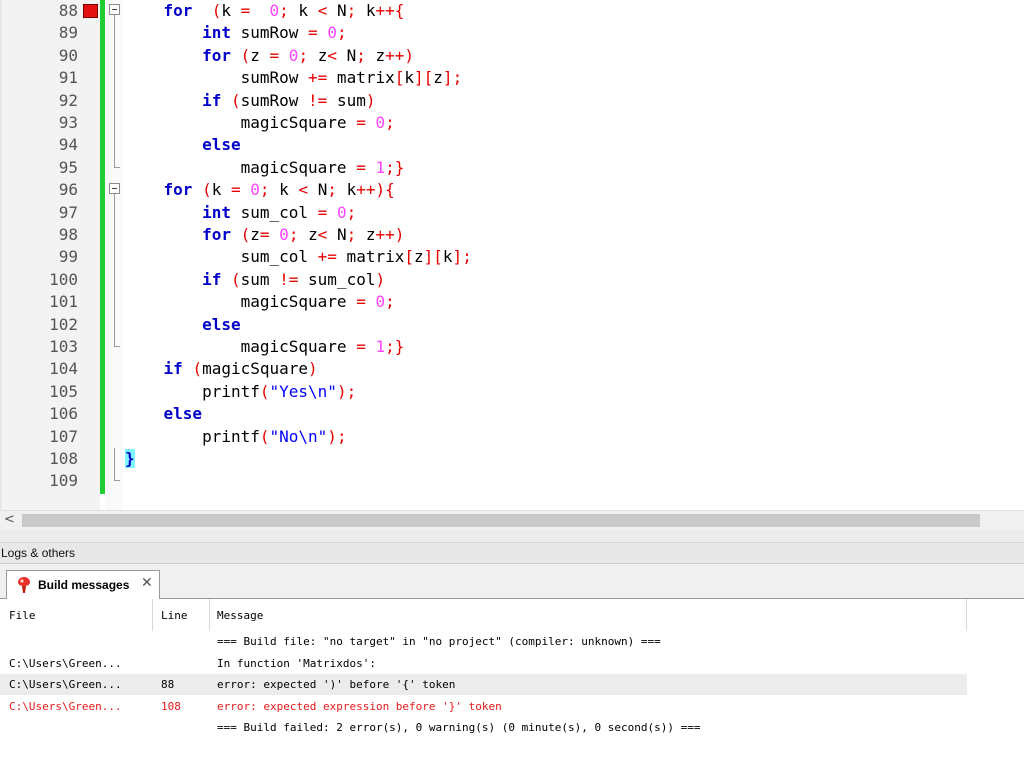  I want to click on code-line: 104 if (magicSquare), so click(512, 369).